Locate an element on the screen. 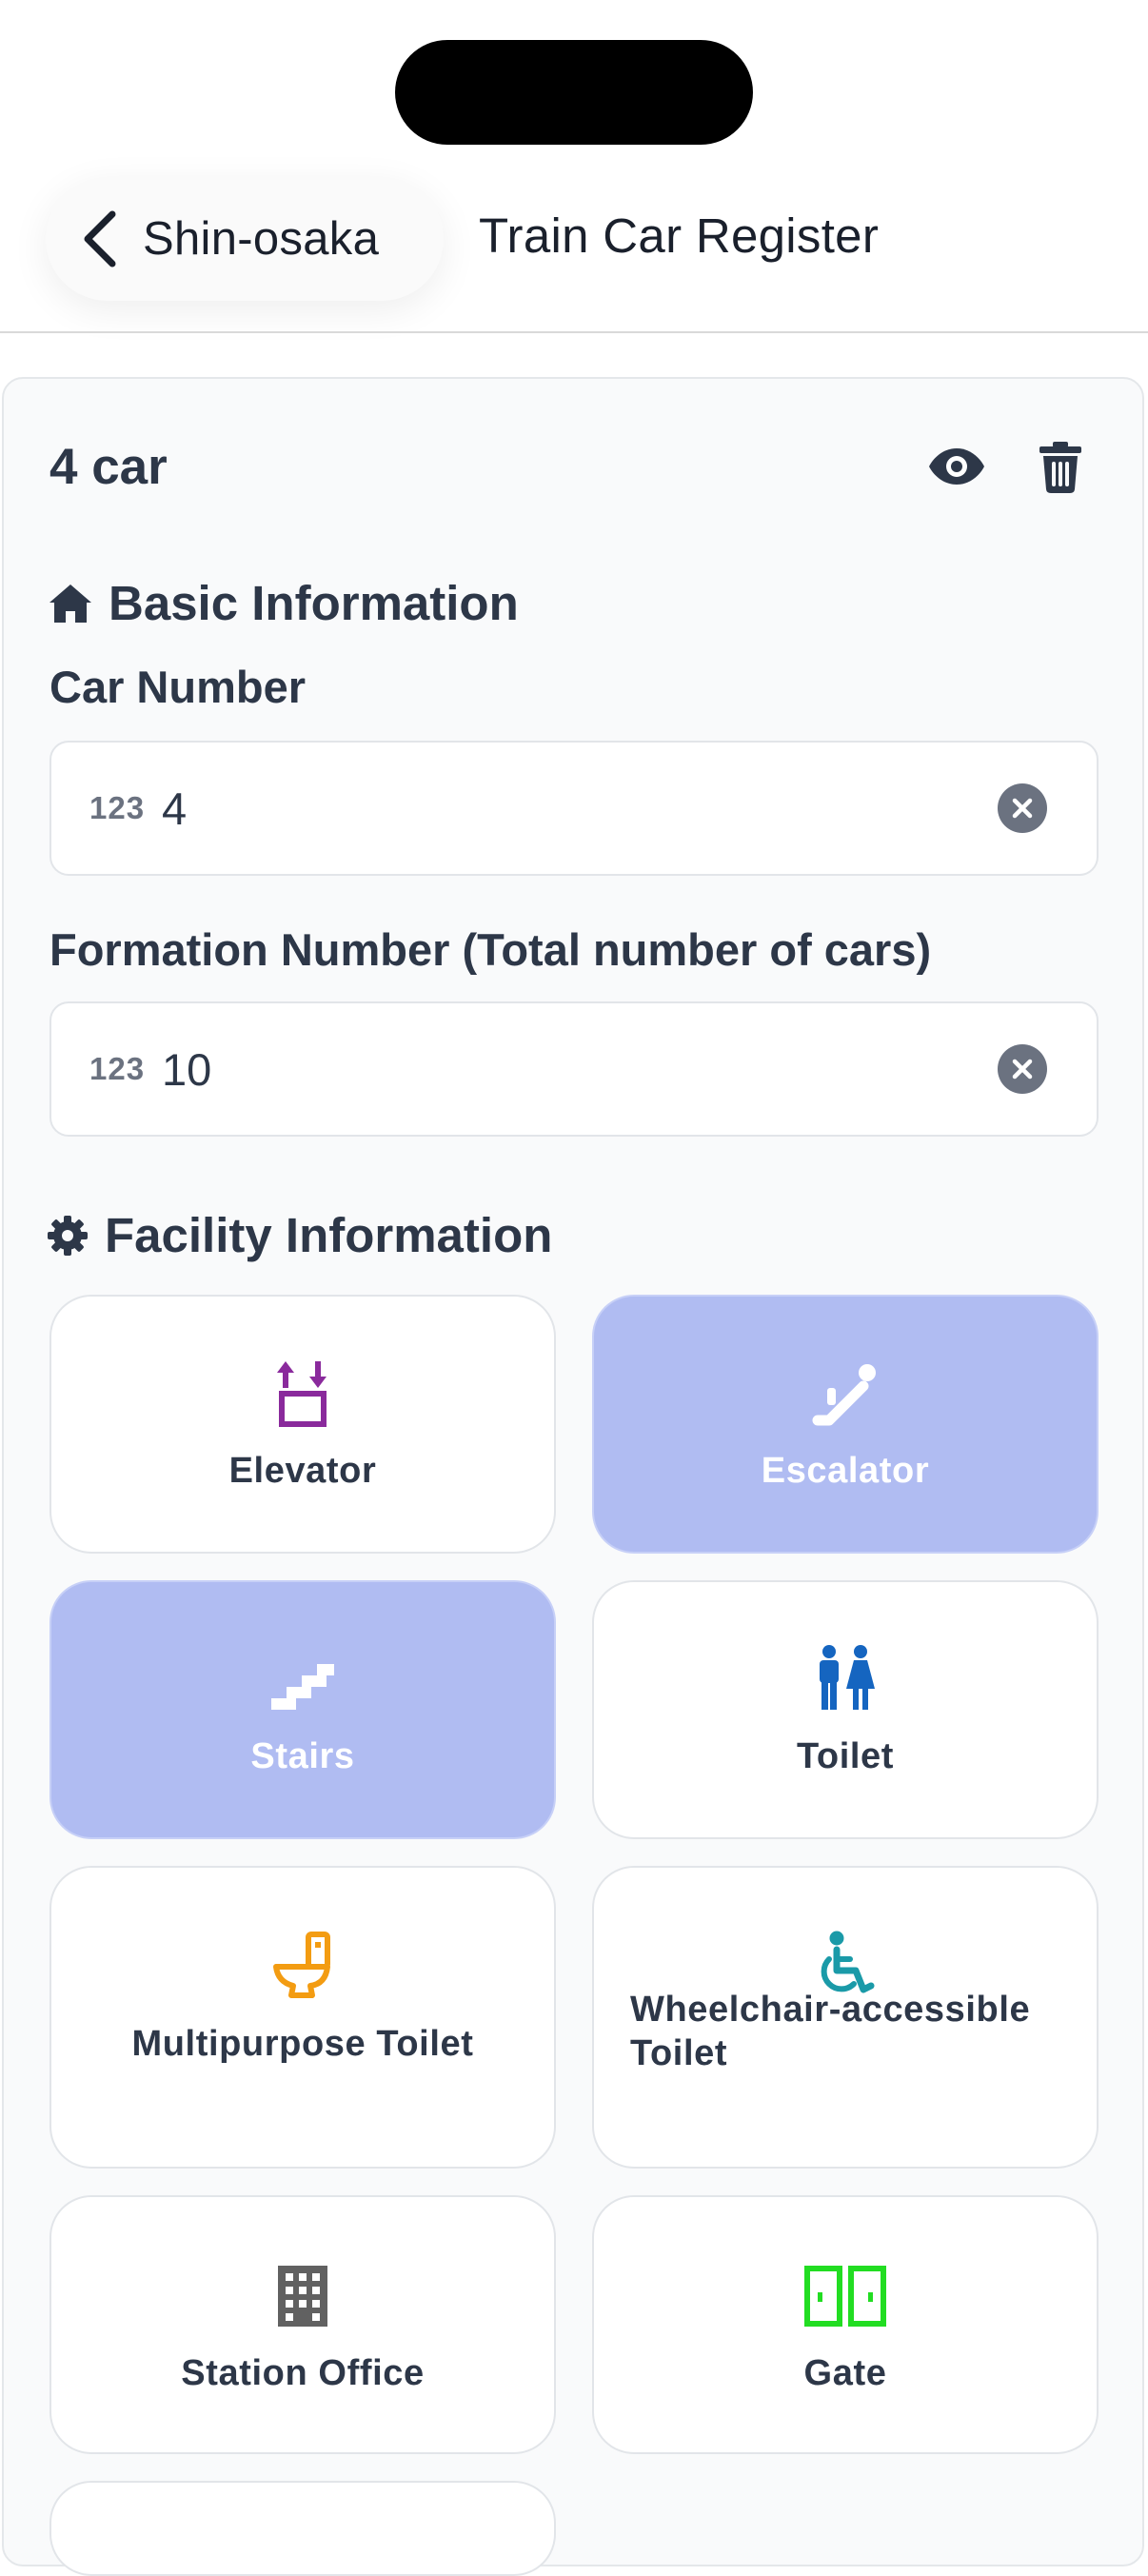 This screenshot has height=2576, width=1148. facility-tile-elevator: Elevator is located at coordinates (302, 1424).